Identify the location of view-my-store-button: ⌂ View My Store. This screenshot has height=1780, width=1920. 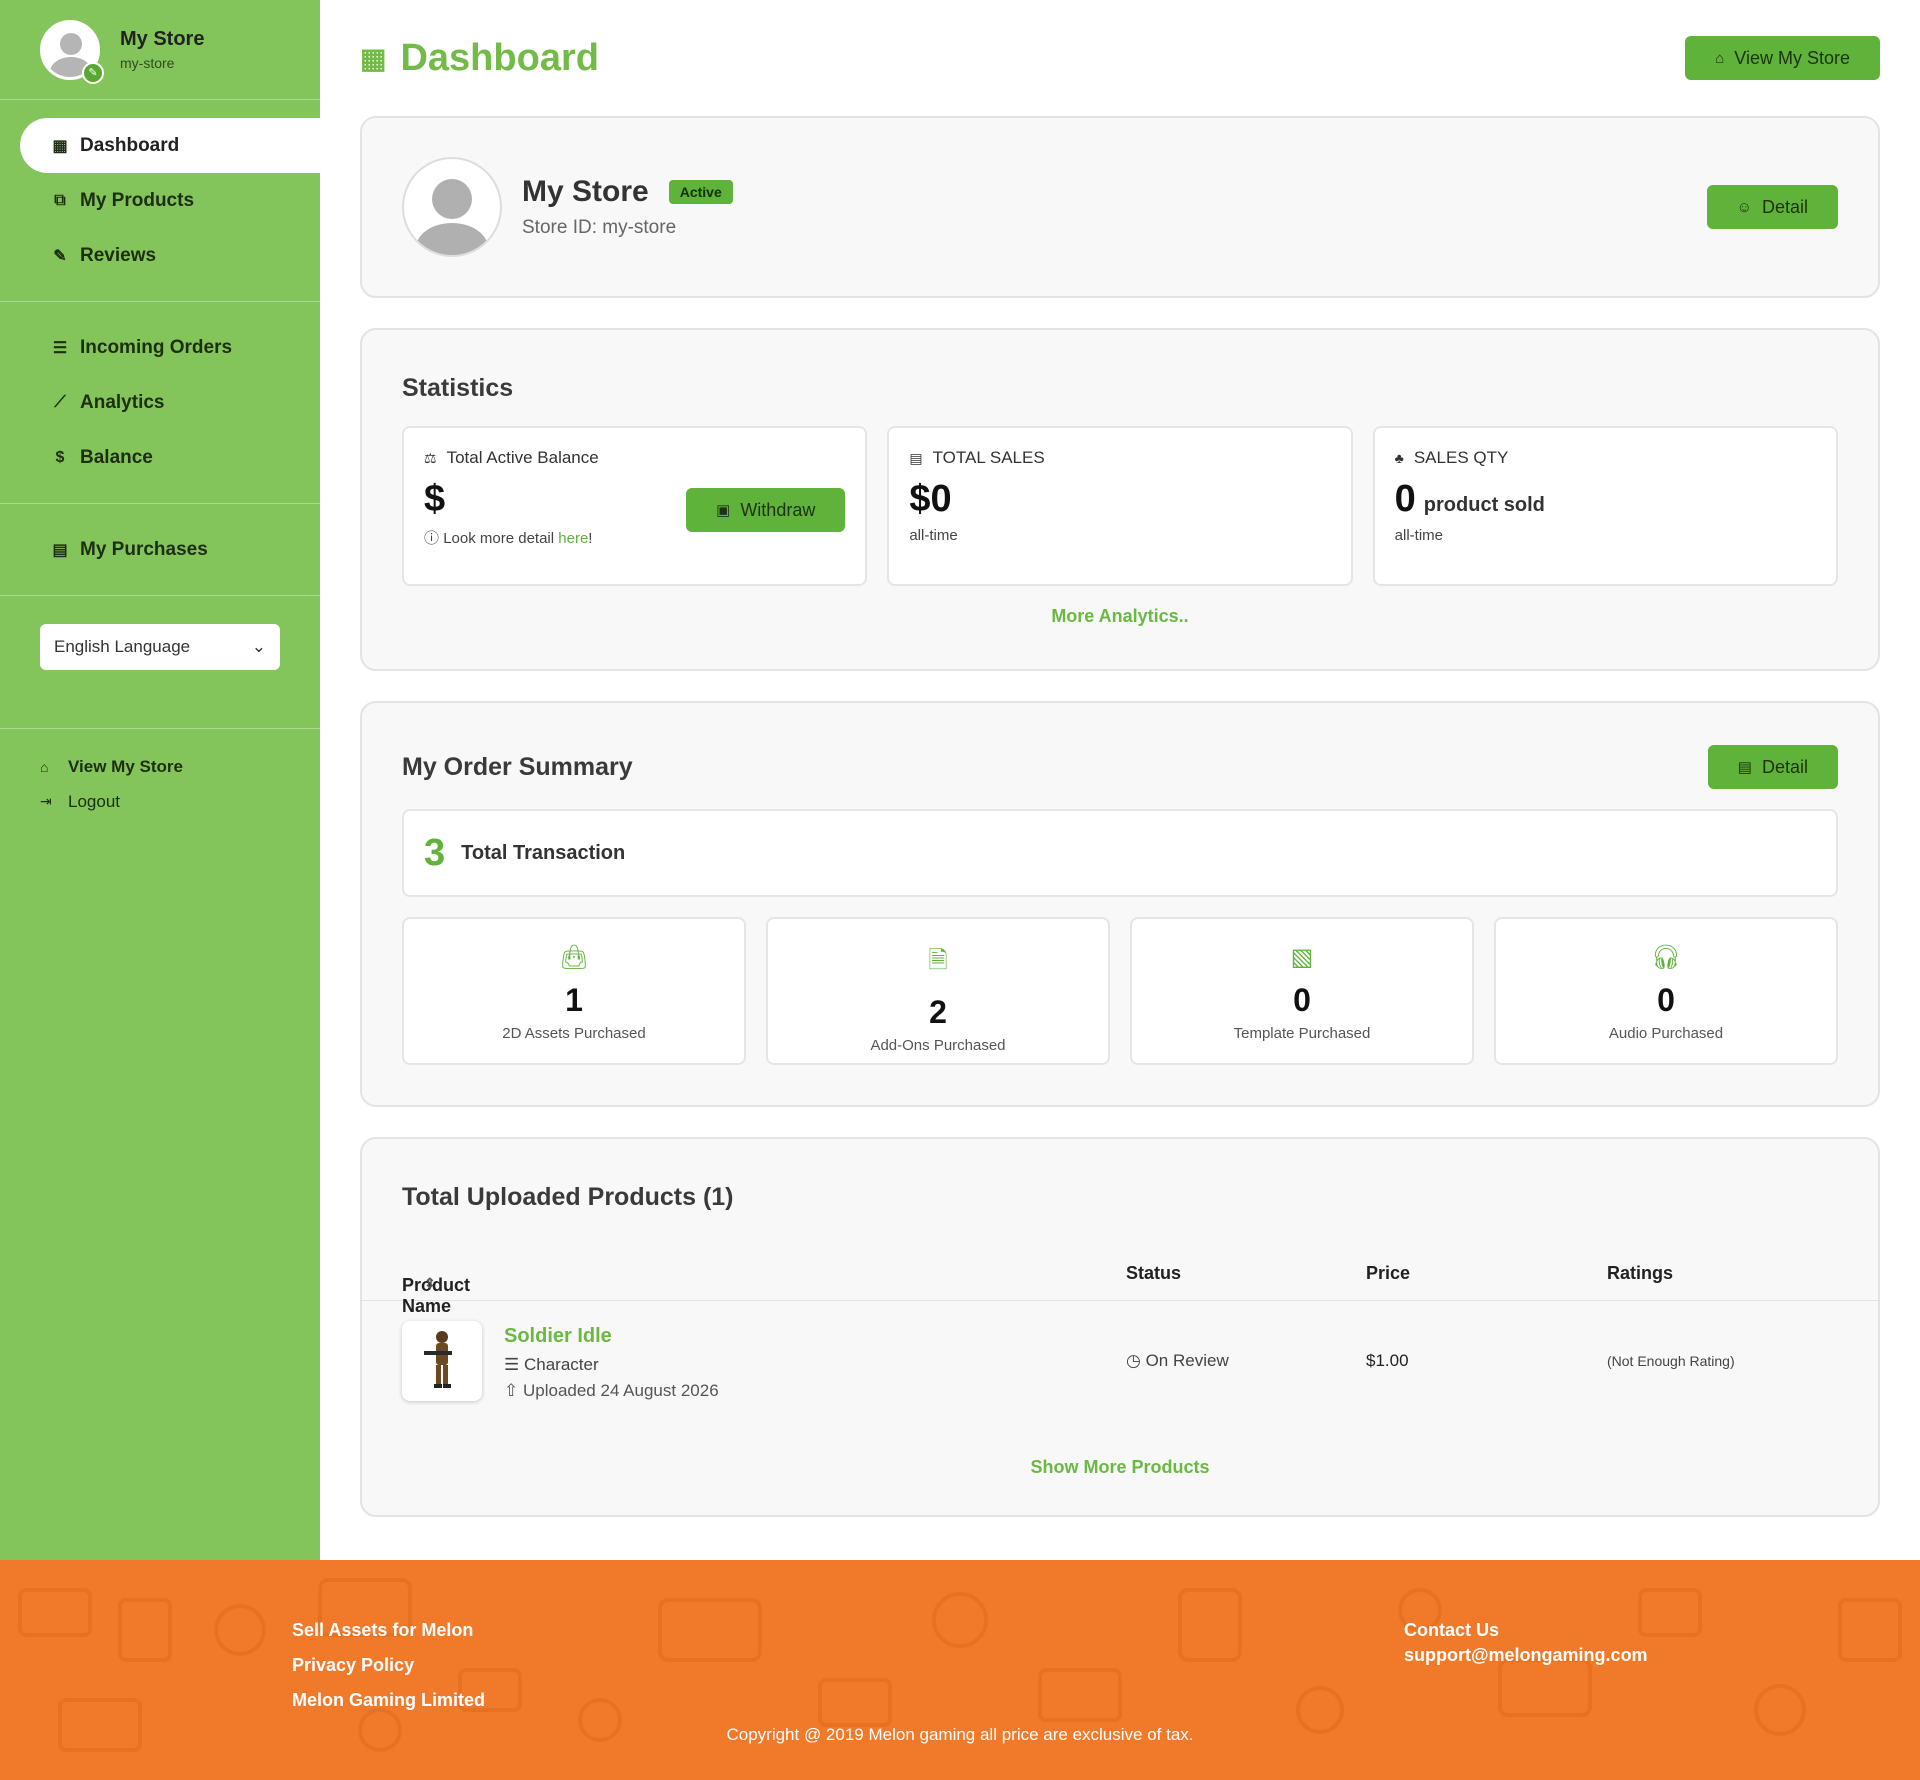
(1782, 58).